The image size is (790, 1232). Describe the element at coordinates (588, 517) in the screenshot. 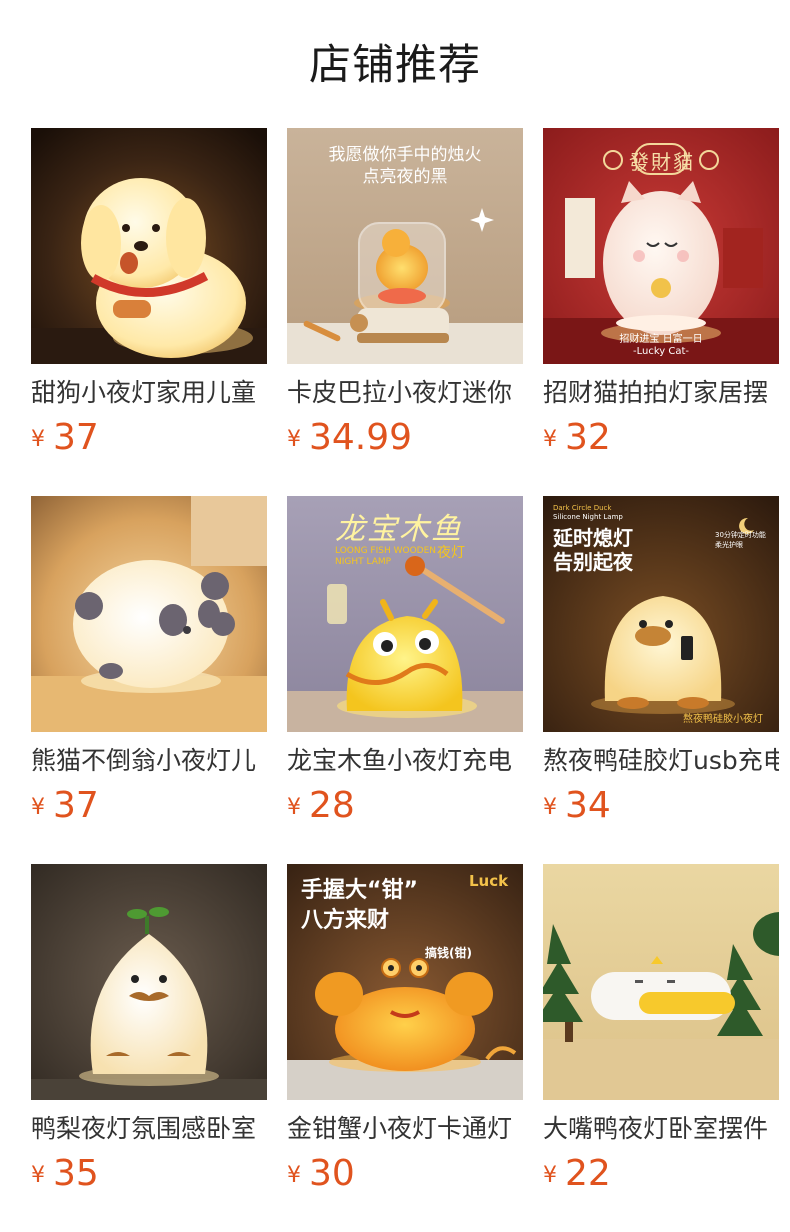

I see `image-caption-line: Silicone Night Lamp` at that location.